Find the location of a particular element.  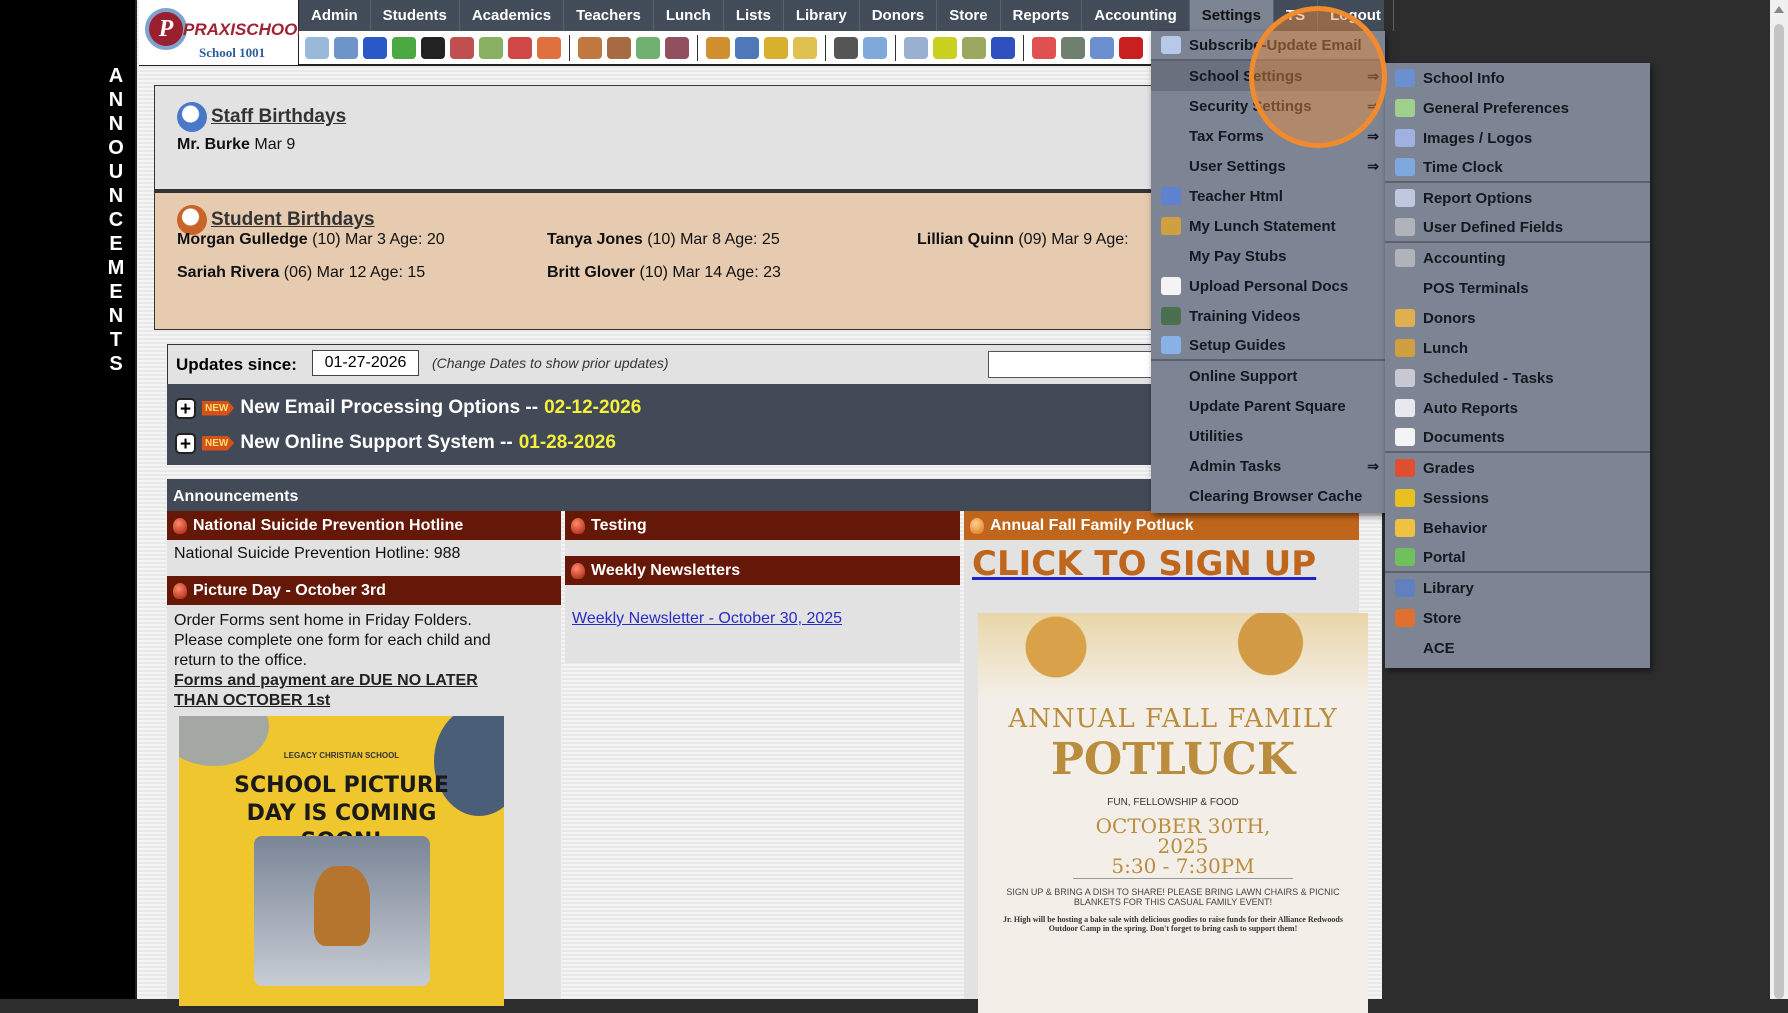

menu-item-grades: Grades is located at coordinates (1517, 468).